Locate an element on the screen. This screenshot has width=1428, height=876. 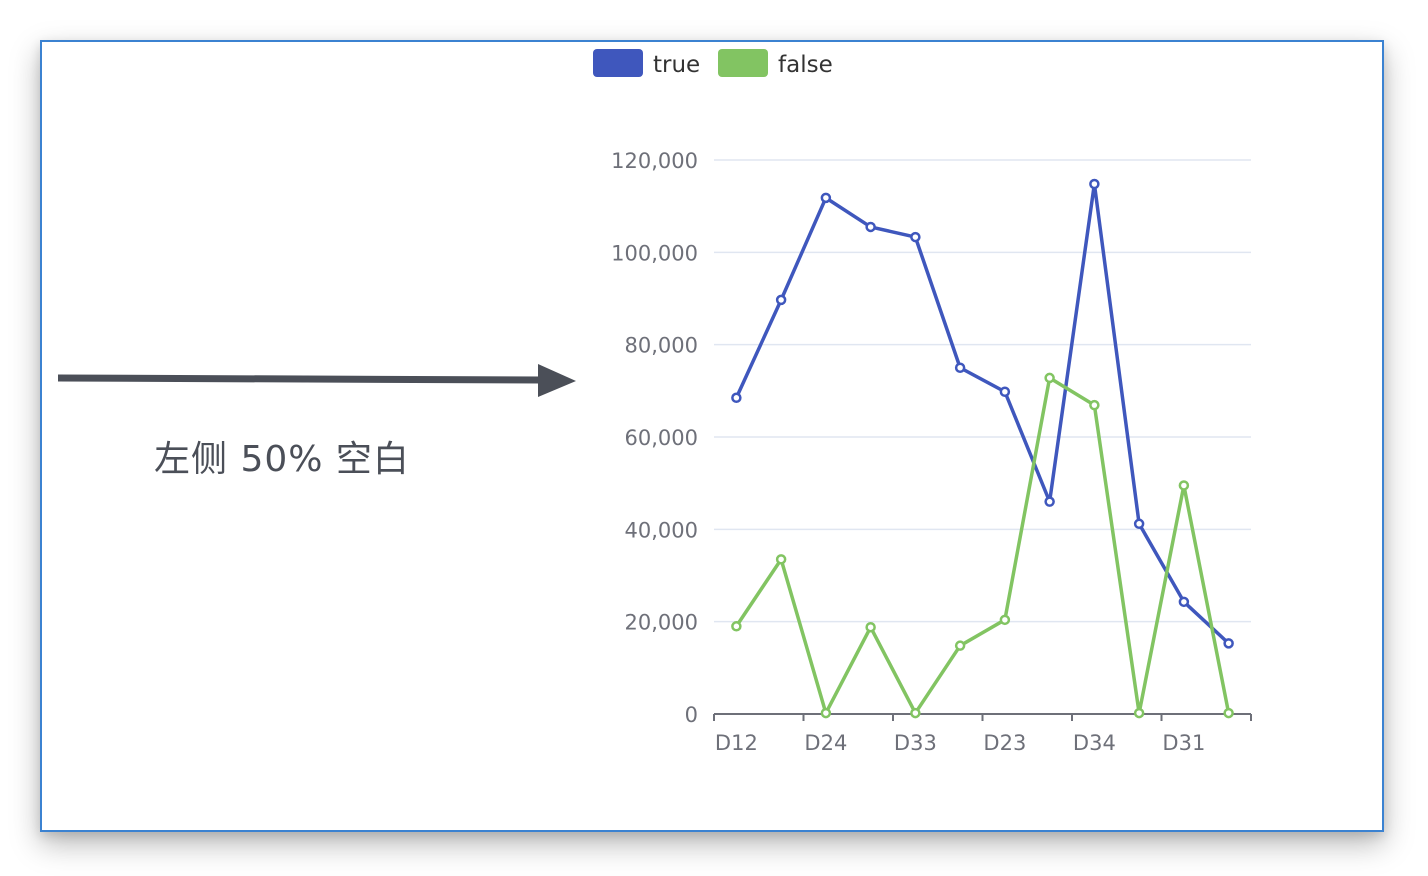
y-tick-label: 120,000 is located at coordinates (654, 161).